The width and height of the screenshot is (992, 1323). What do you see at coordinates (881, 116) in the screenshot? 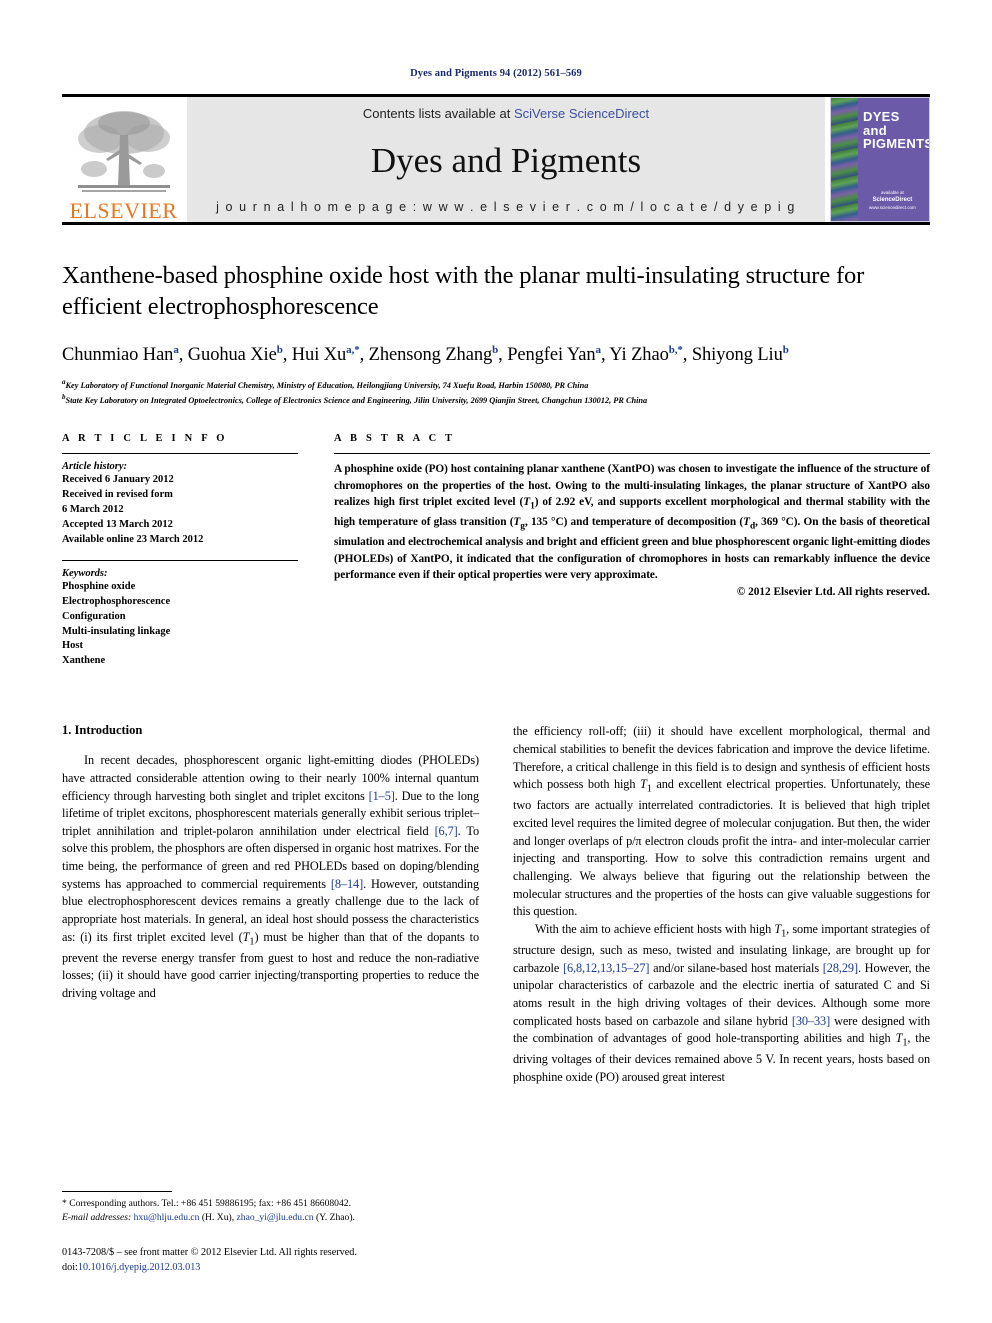
I see `cover-line-1: DYES` at bounding box center [881, 116].